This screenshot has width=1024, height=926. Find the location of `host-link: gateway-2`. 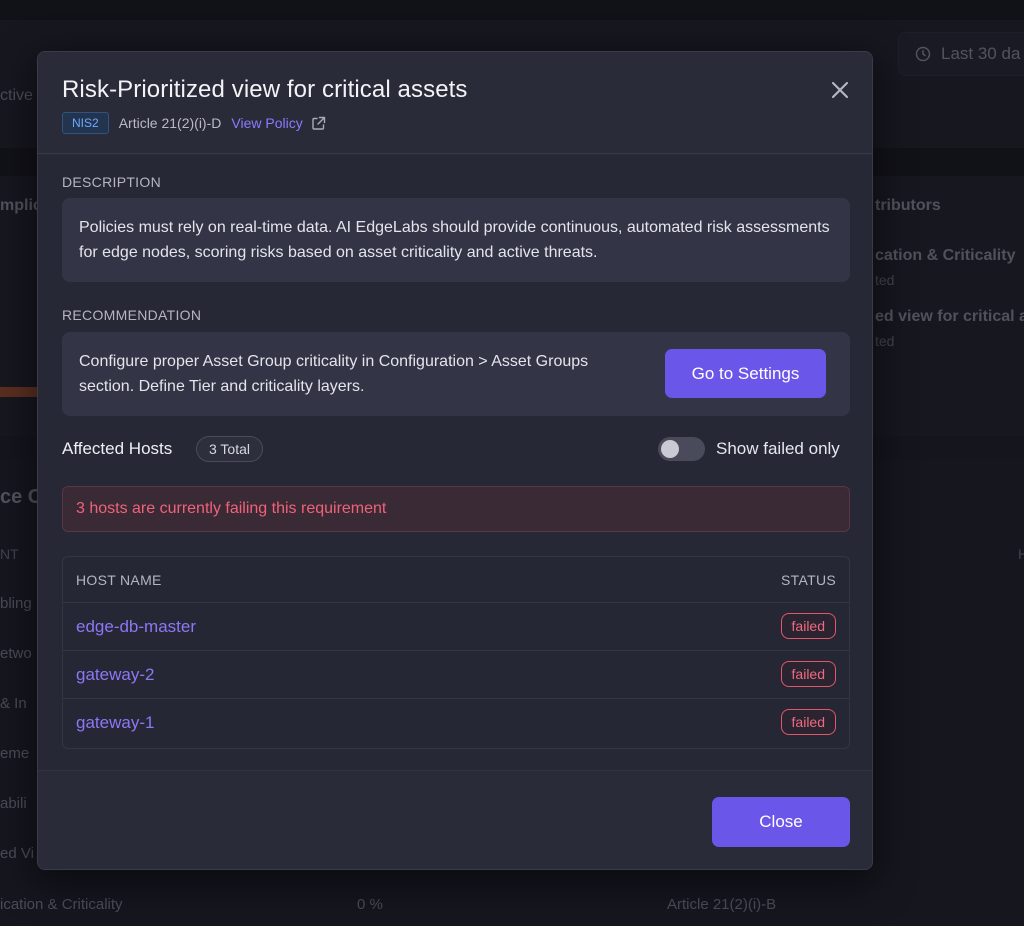

host-link: gateway-2 is located at coordinates (115, 675).